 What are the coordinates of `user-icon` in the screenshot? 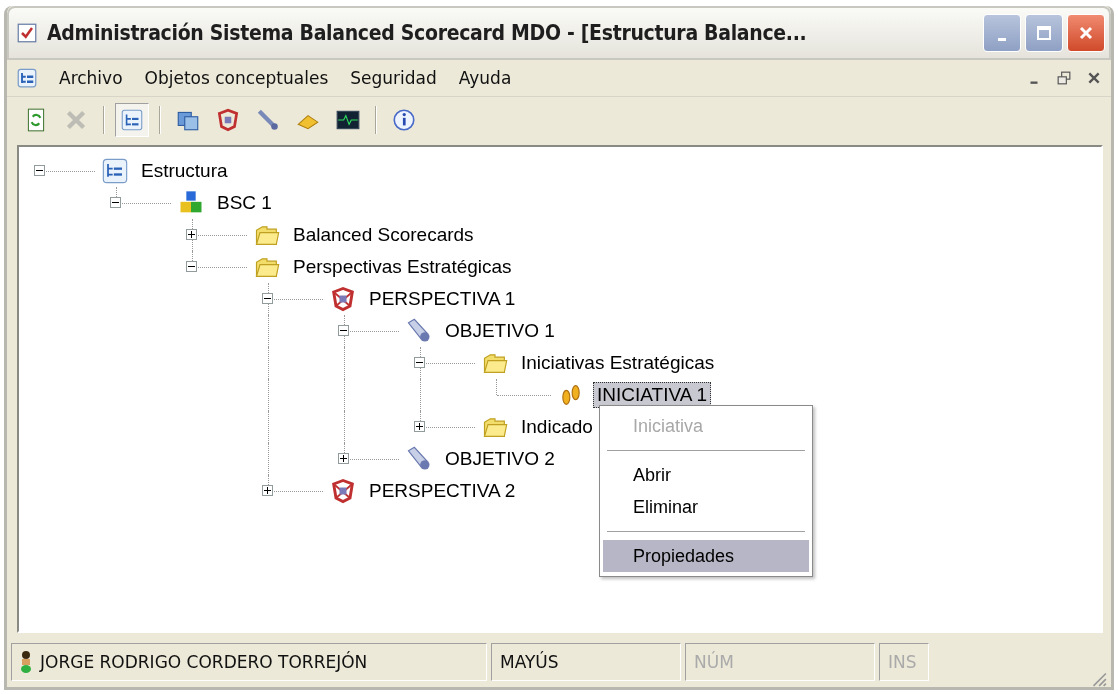 It's located at (26, 662).